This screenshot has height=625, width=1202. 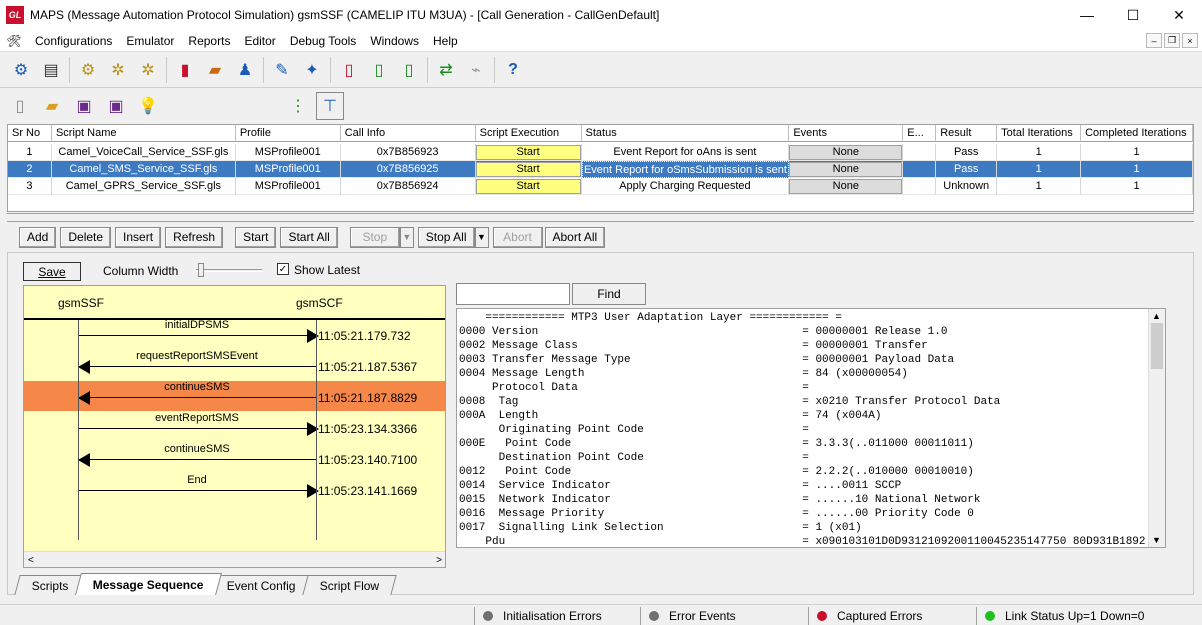 What do you see at coordinates (1133, 15) in the screenshot?
I see `maximize-button: ☐` at bounding box center [1133, 15].